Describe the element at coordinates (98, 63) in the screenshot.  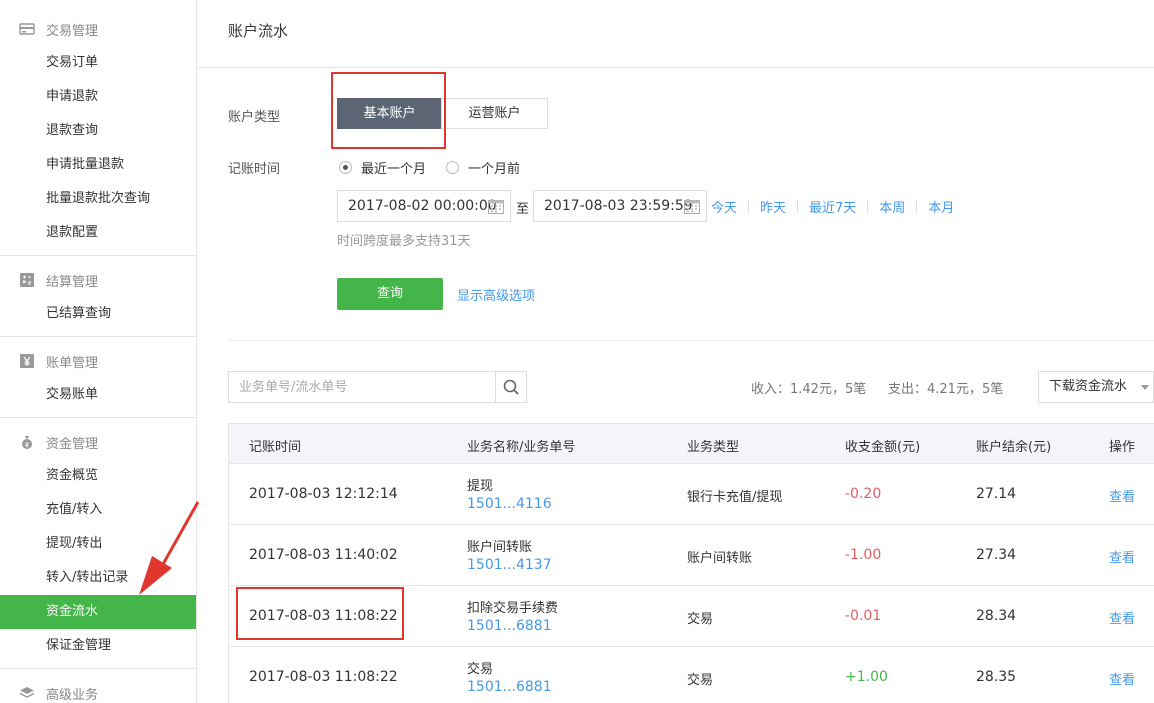
I see `sidebar-item-trade-orders: 交易订单` at that location.